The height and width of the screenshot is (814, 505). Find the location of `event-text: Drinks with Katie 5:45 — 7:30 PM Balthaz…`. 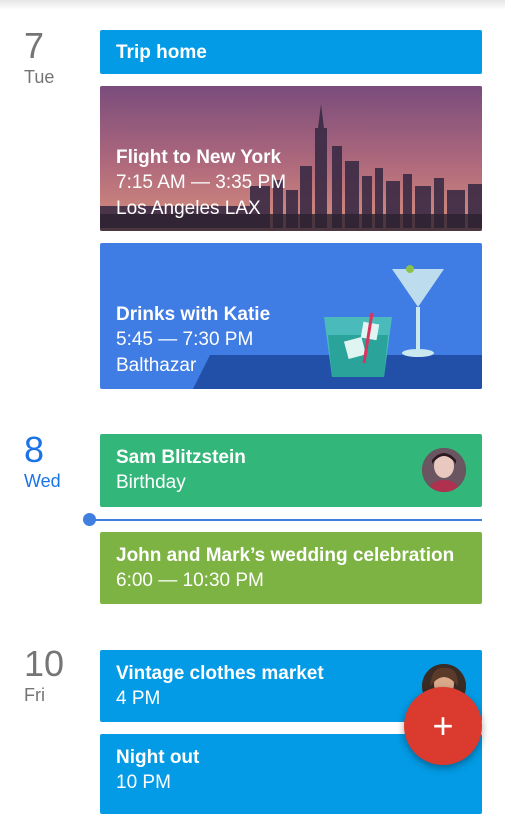

event-text: Drinks with Katie 5:45 — 7:30 PM Balthaz… is located at coordinates (193, 341).